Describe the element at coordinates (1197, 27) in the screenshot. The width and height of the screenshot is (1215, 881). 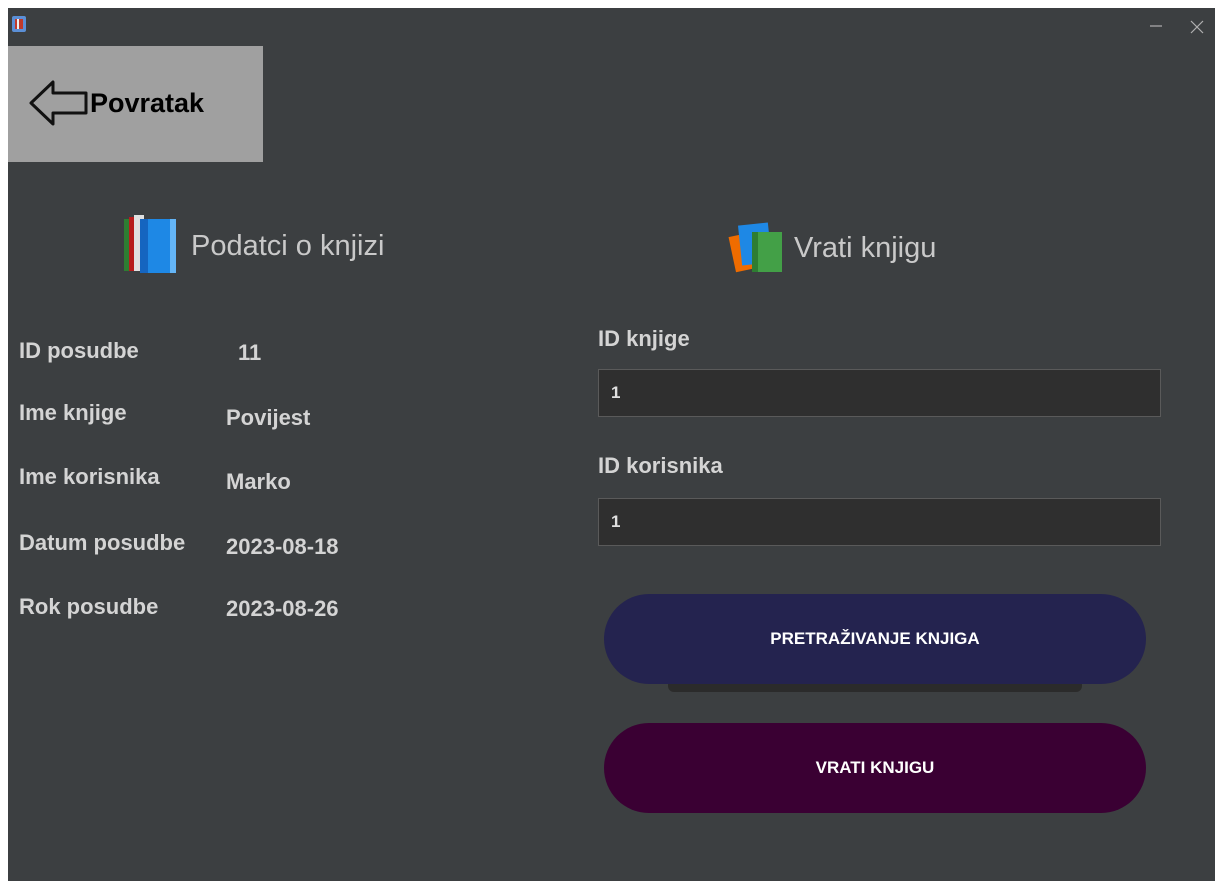
I see `close-icon` at that location.